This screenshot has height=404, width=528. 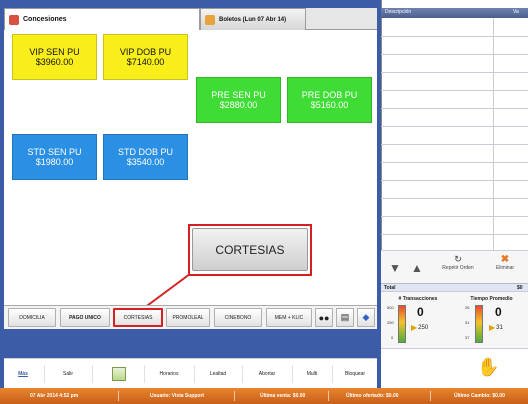 I want to click on glasses-icon: ●●, so click(x=324, y=317).